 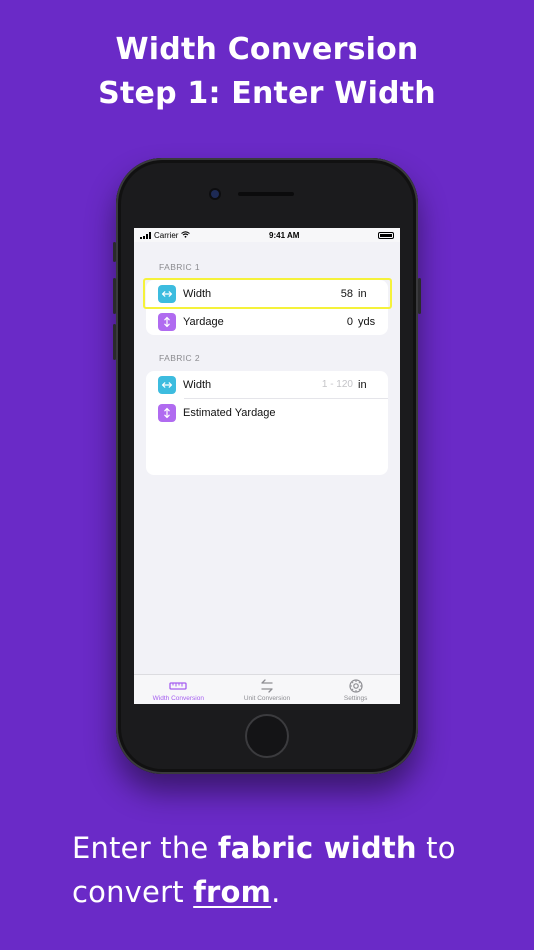 I want to click on caption-text-1: Enter the, so click(x=145, y=848).